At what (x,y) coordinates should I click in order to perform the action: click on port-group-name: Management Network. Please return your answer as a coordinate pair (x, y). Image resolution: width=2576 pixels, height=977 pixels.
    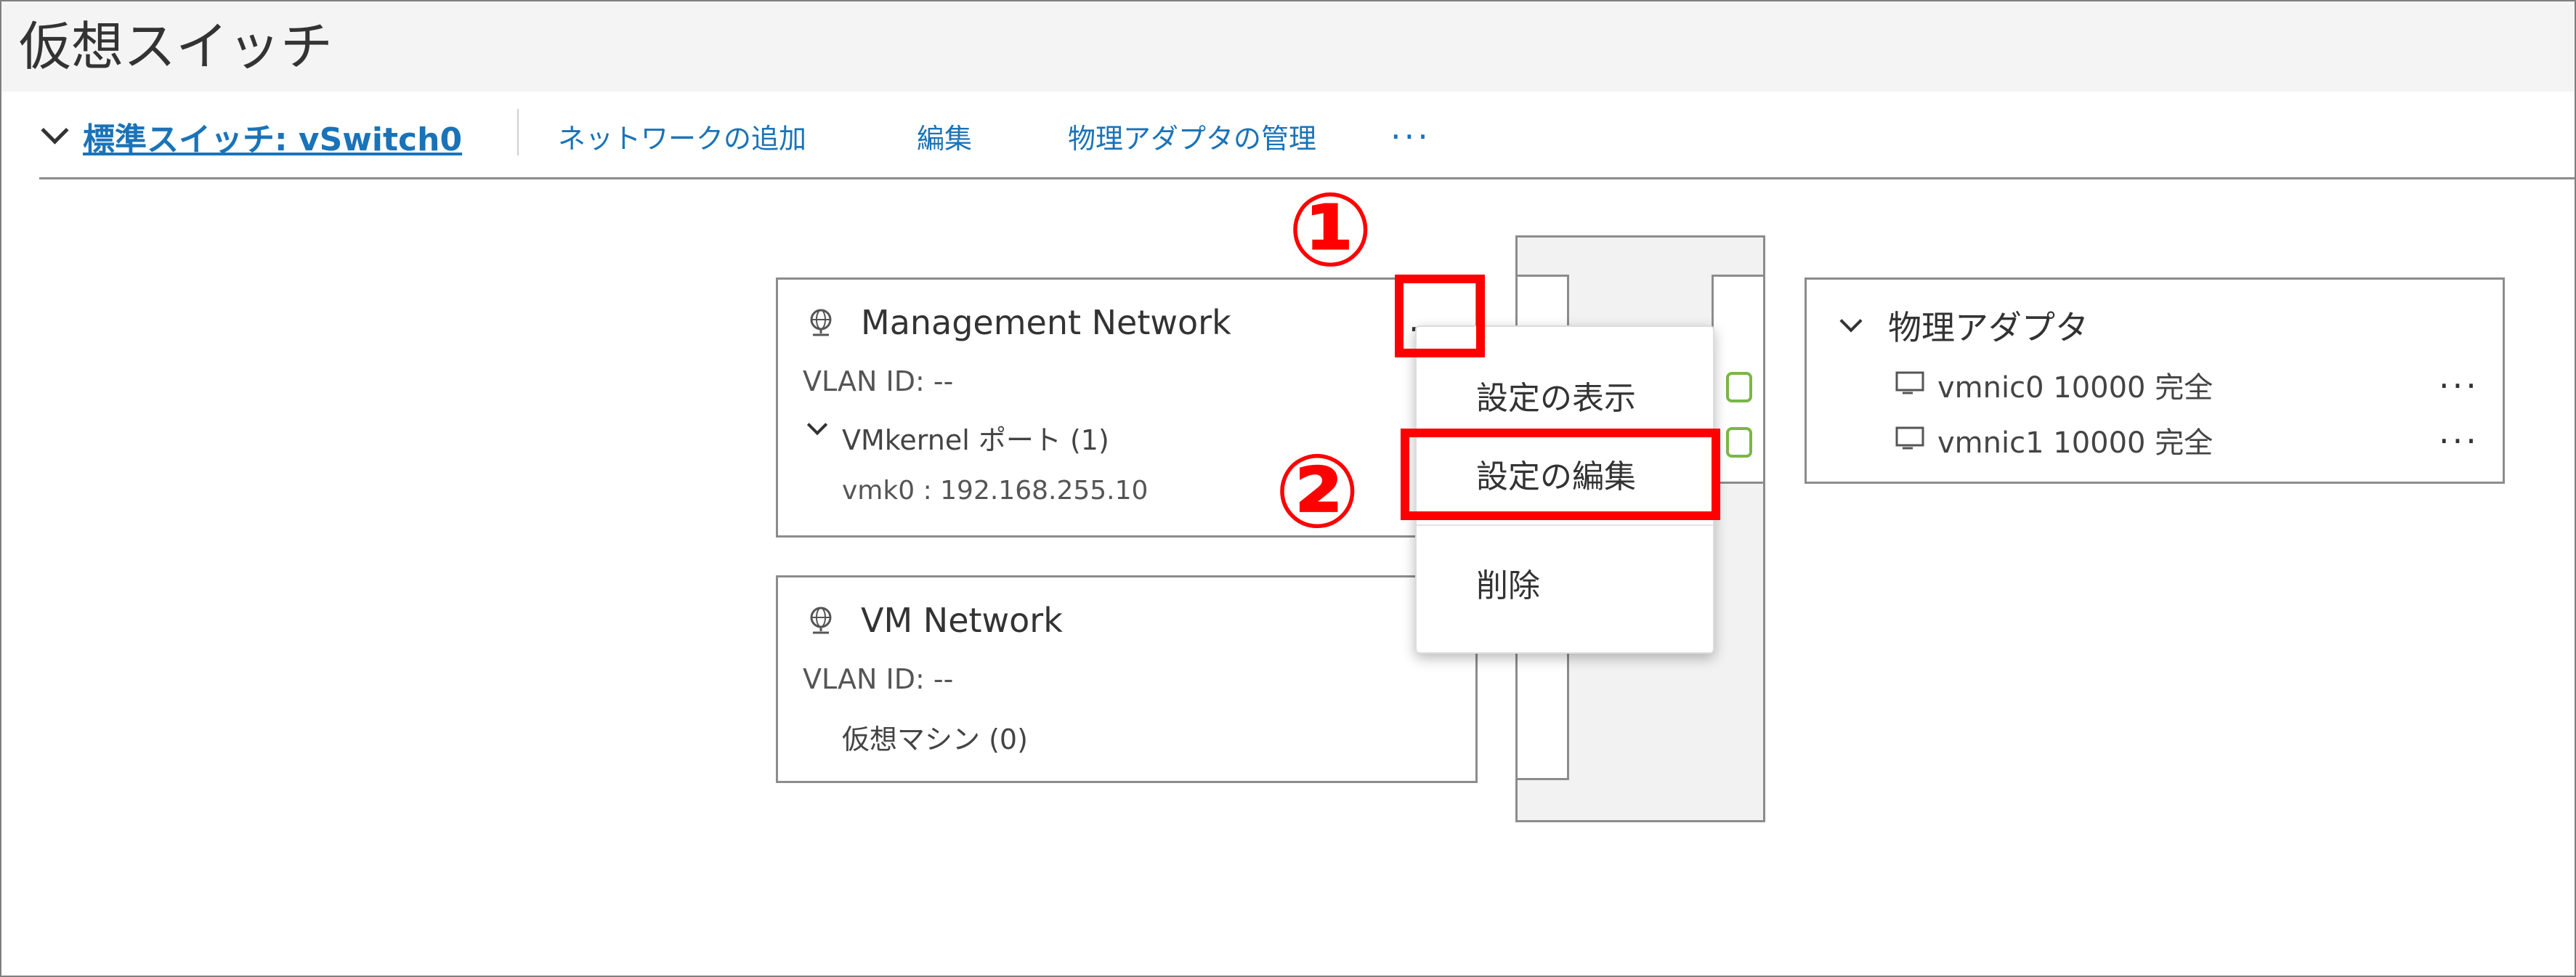
    Looking at the image, I should click on (1046, 322).